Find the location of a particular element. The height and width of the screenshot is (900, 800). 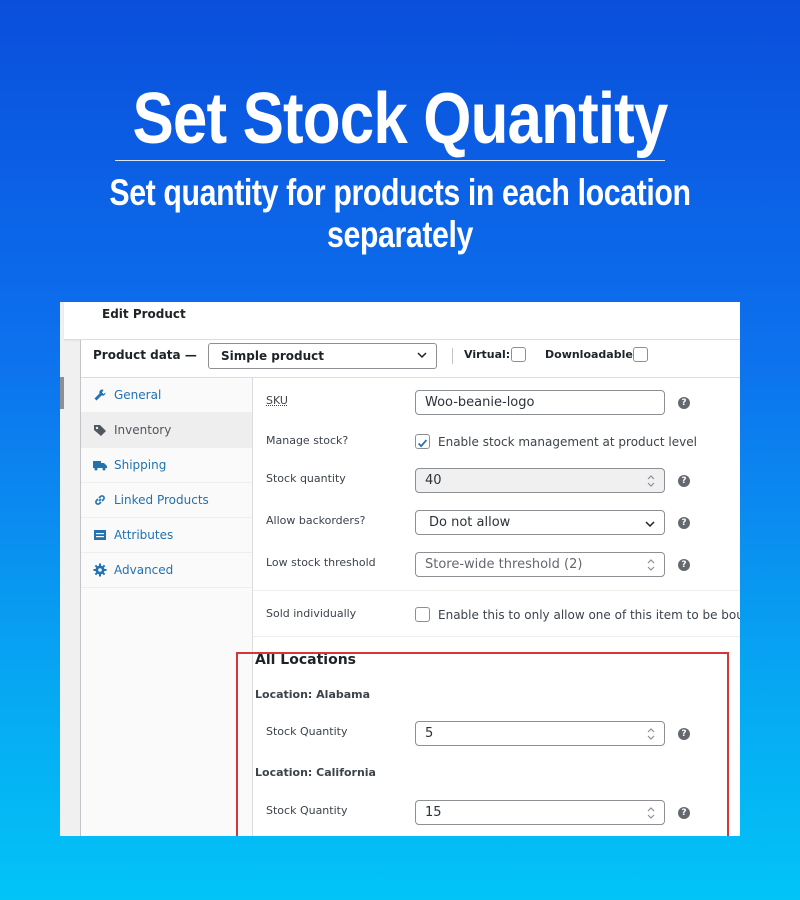

low-stock-input: Store-wide threshold (2) is located at coordinates (540, 564).